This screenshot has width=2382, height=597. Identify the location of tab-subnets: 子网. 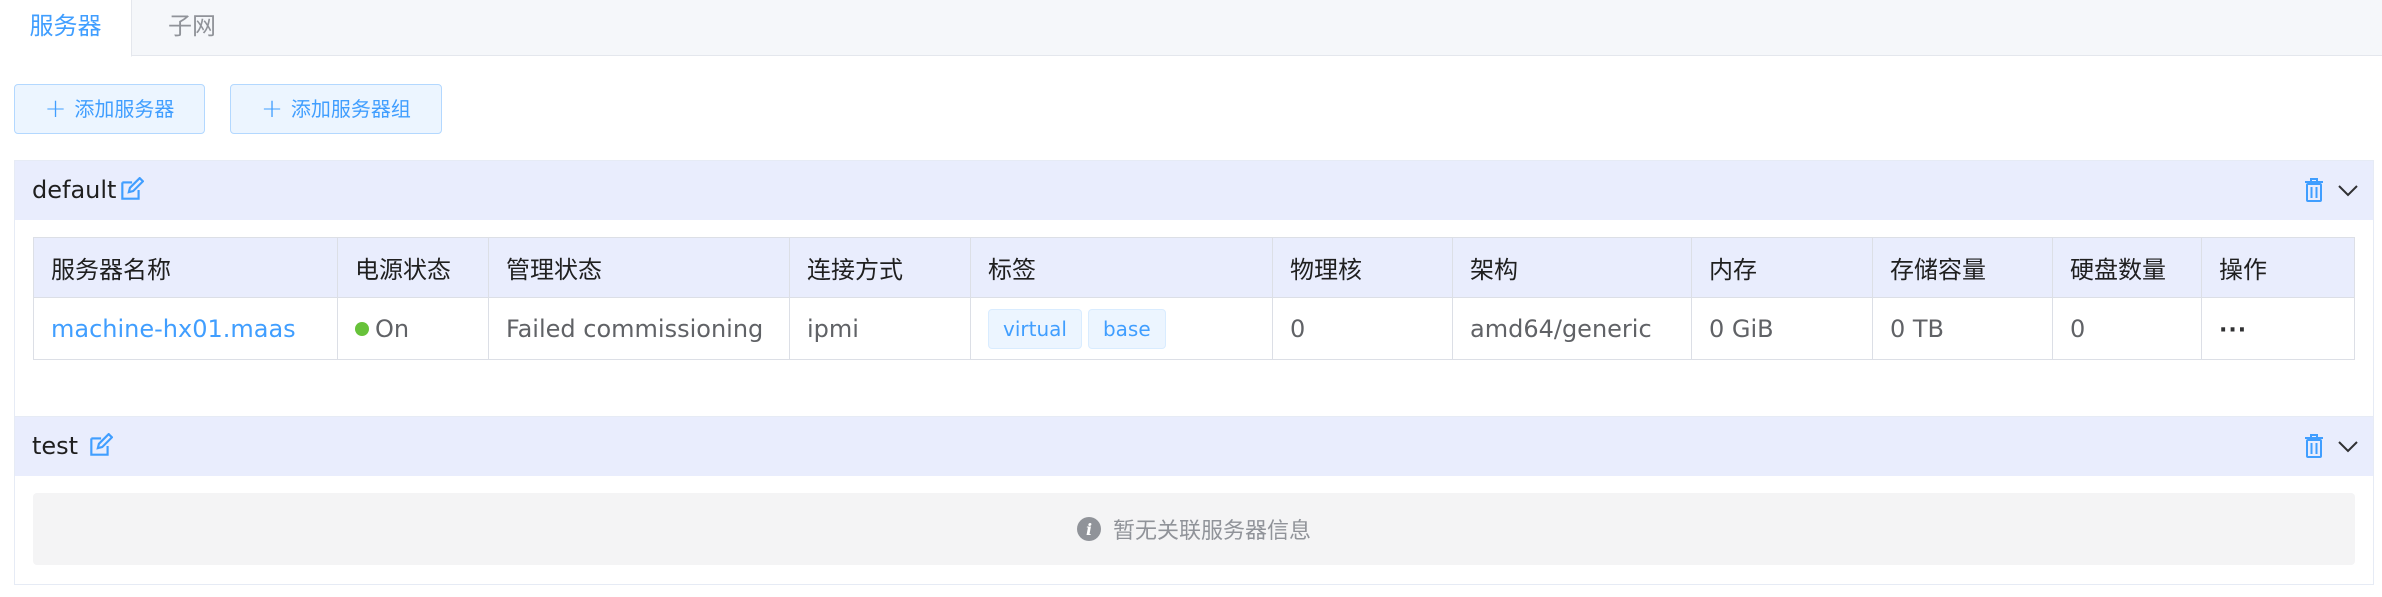
(192, 28).